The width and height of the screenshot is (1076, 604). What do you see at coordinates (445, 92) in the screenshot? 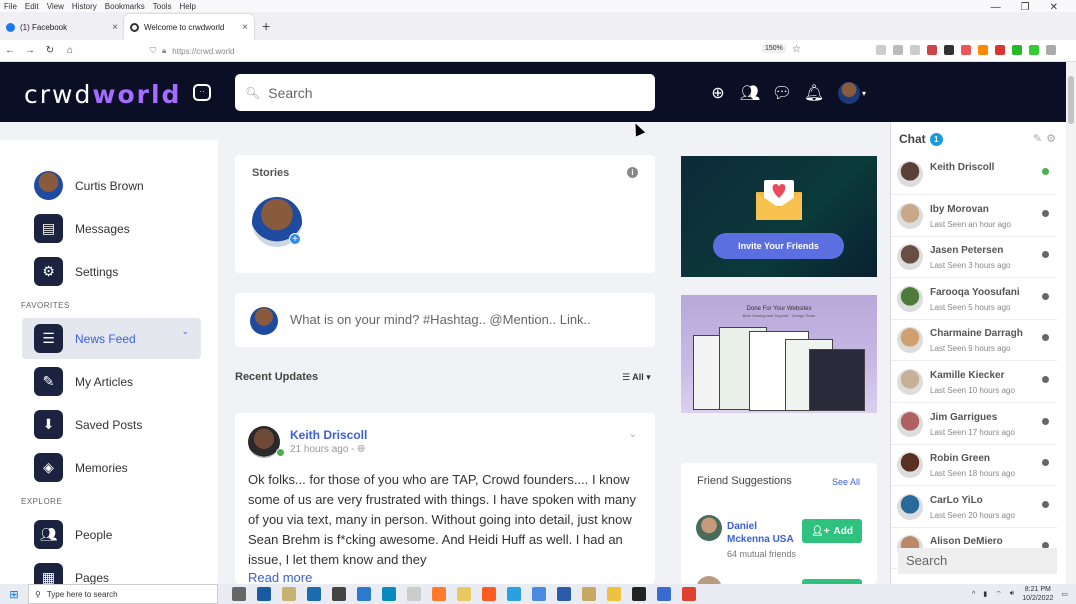
I see `search-input: 🔍︎ Search` at bounding box center [445, 92].